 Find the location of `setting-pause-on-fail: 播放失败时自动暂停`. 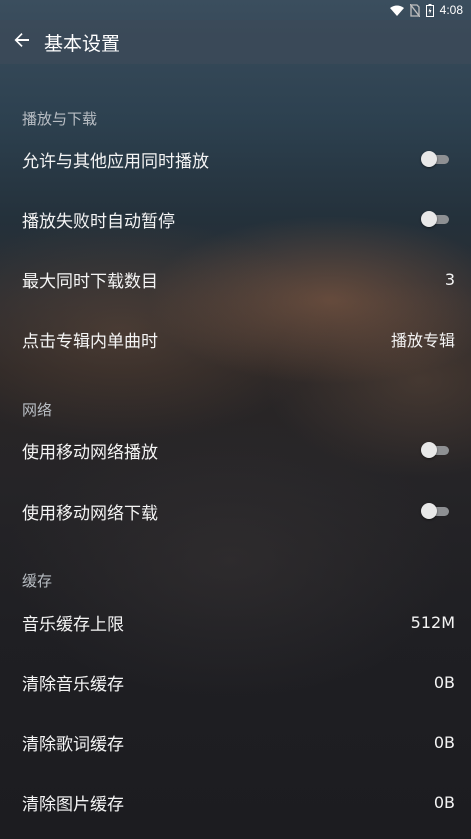

setting-pause-on-fail: 播放失败时自动暂停 is located at coordinates (235, 219).